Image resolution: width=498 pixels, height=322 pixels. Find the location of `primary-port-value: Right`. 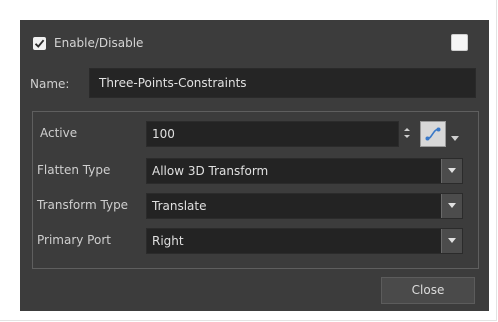

primary-port-value: Right is located at coordinates (168, 241).